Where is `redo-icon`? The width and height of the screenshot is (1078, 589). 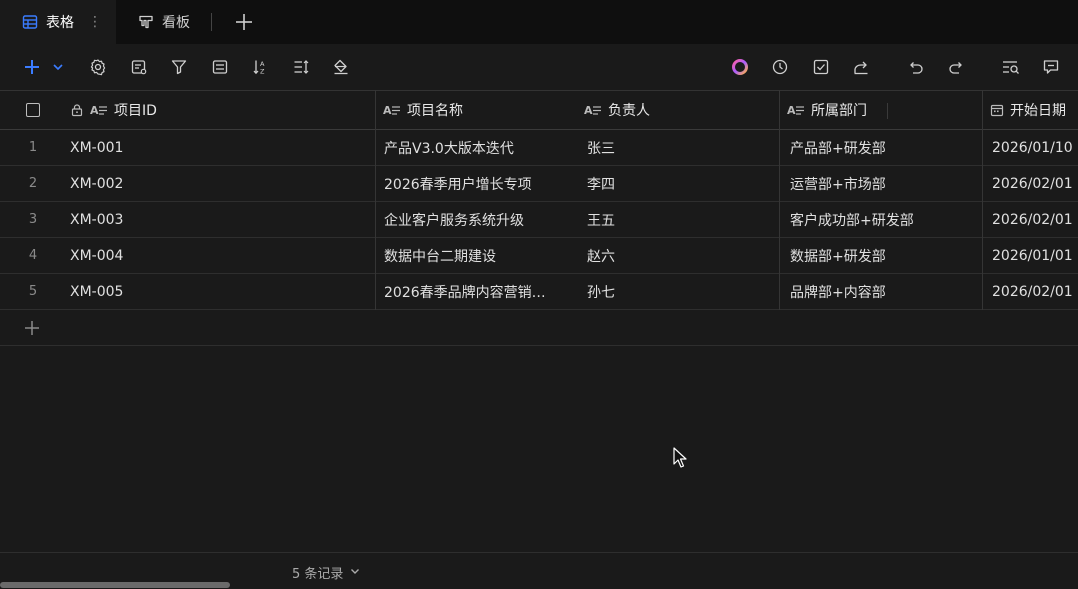
redo-icon is located at coordinates (956, 67).